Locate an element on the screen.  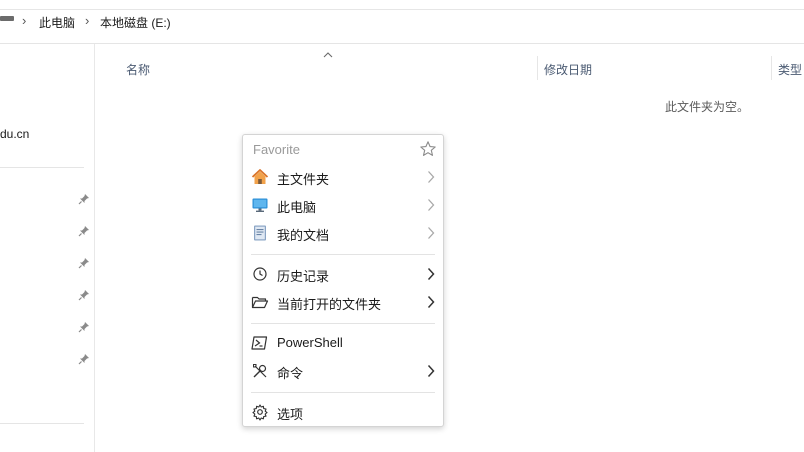
window-top-border is located at coordinates (402, 9).